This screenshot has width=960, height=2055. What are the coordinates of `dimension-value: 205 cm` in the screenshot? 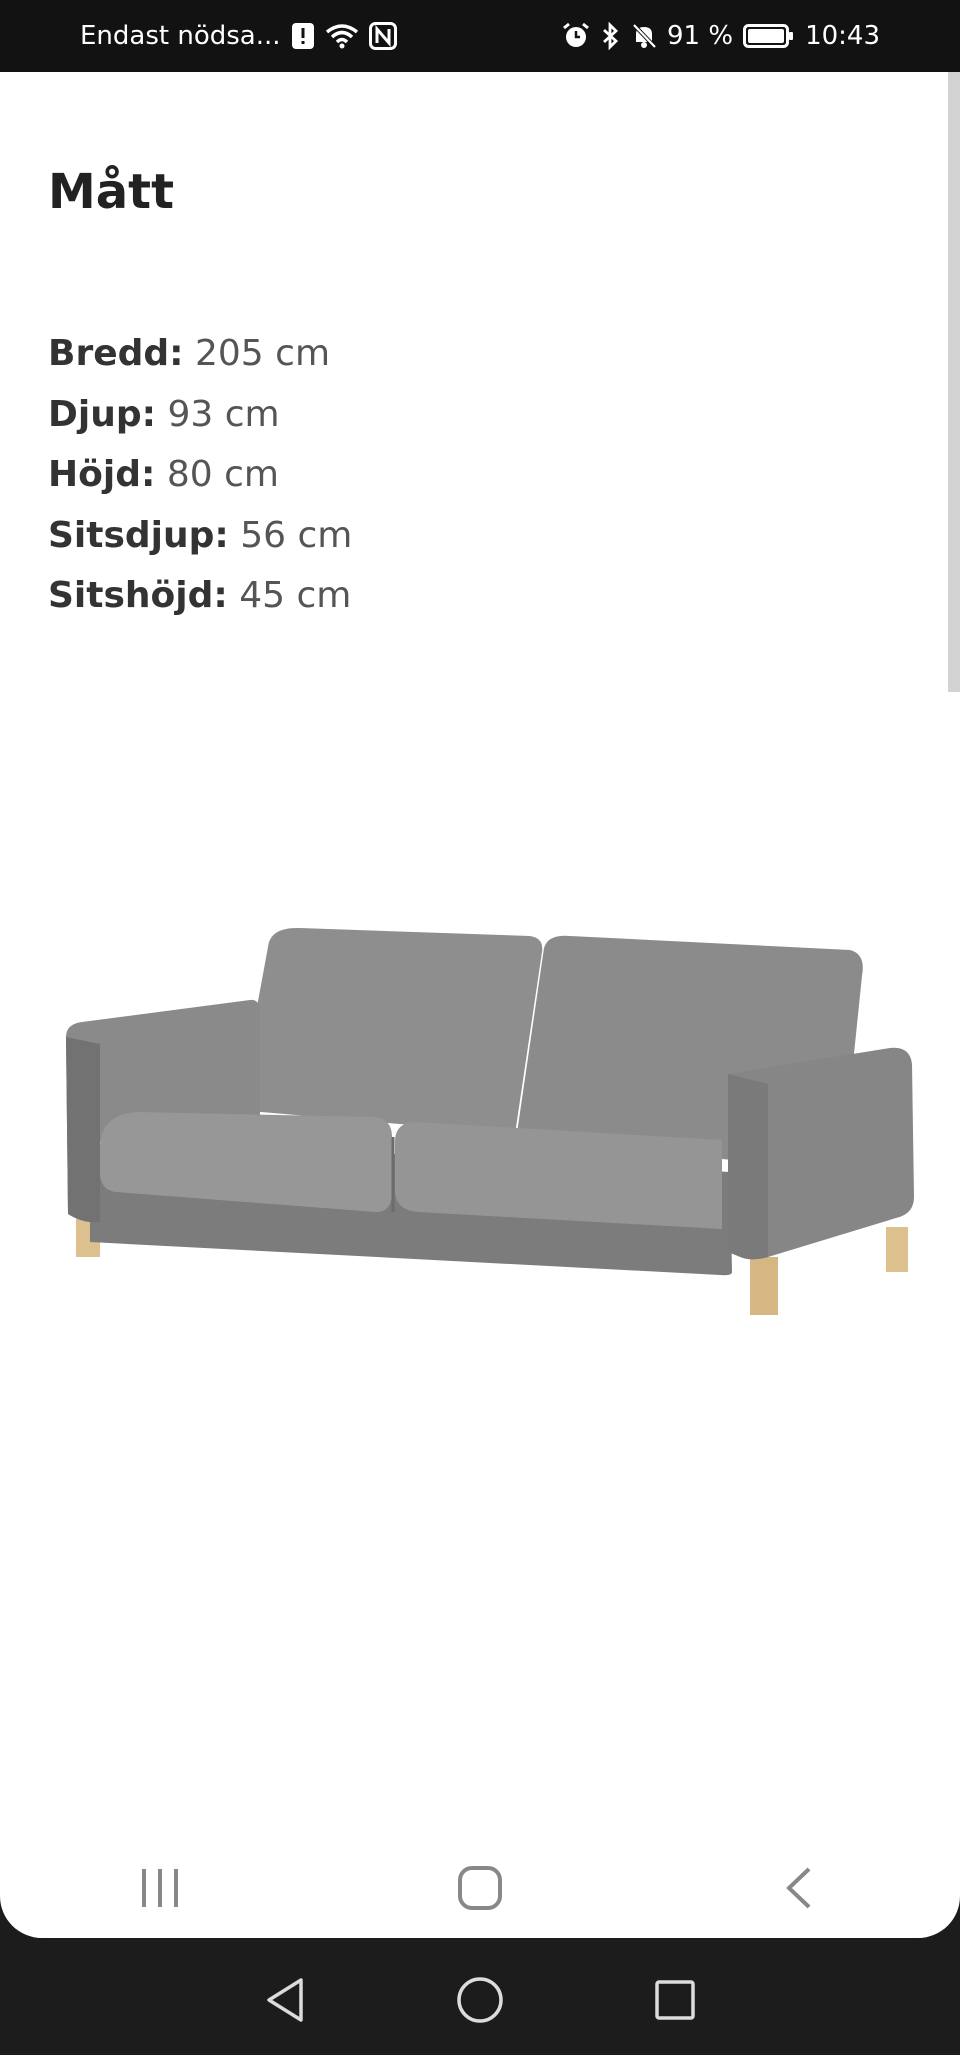 It's located at (257, 353).